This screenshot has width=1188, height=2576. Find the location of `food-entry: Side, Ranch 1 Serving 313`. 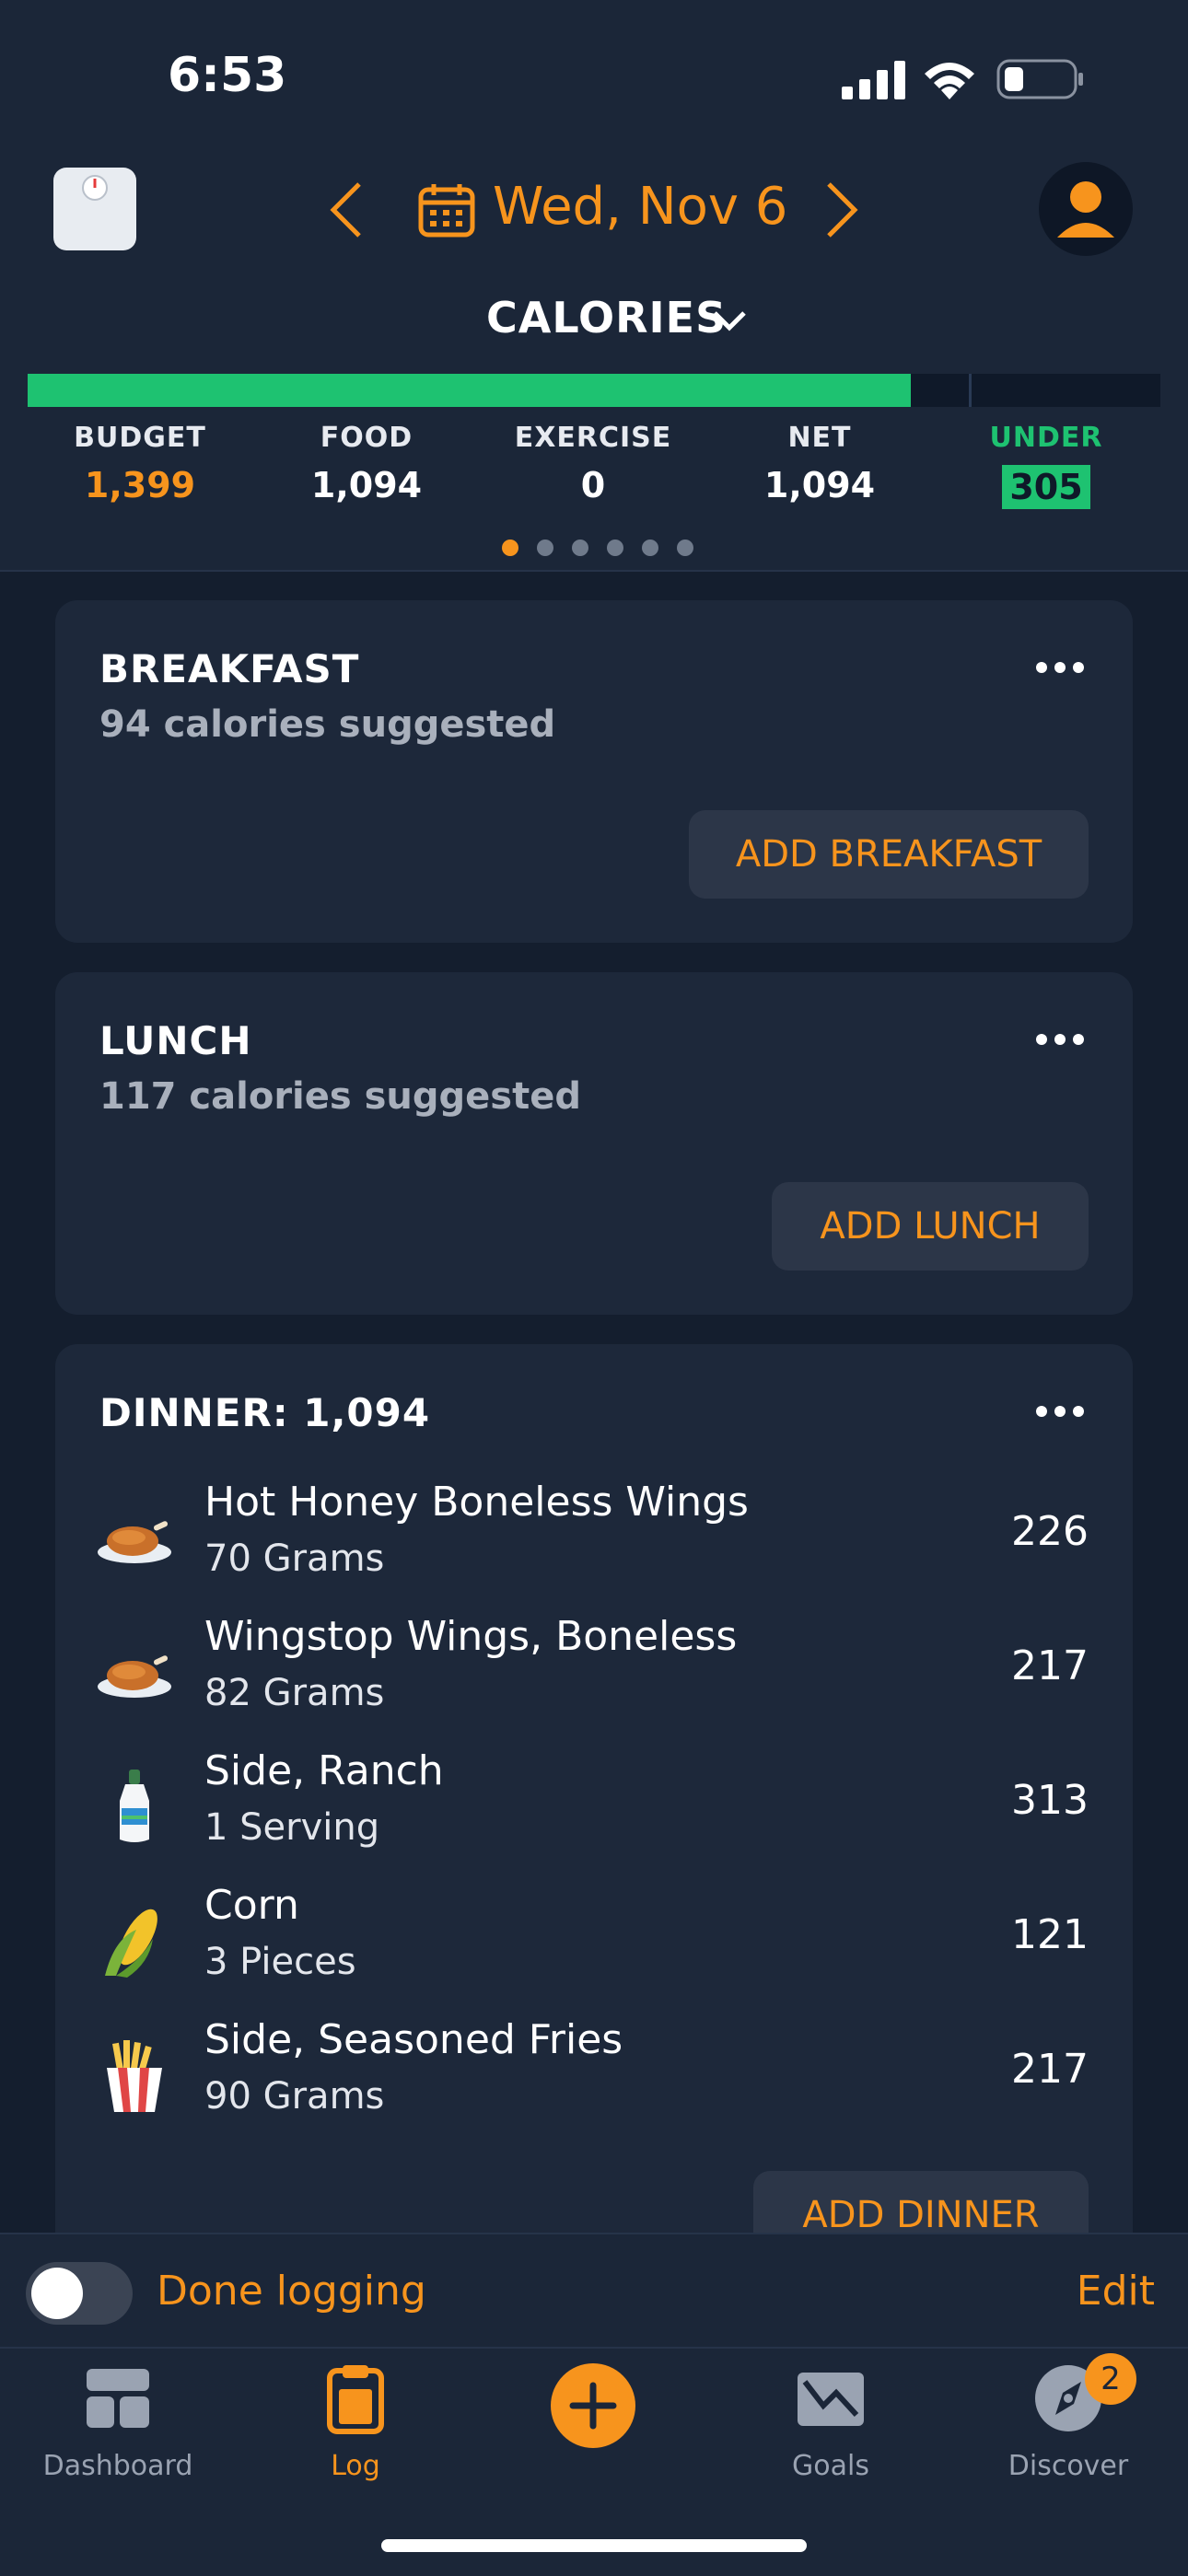

food-entry: Side, Ranch 1 Serving 313 is located at coordinates (594, 1802).